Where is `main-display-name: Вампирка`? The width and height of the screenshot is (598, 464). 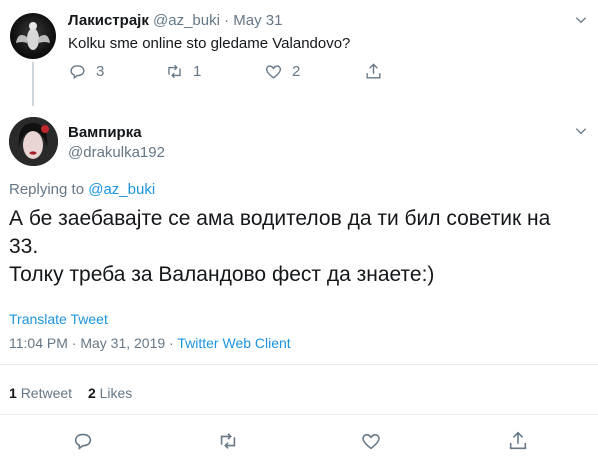 main-display-name: Вампирка is located at coordinates (105, 132).